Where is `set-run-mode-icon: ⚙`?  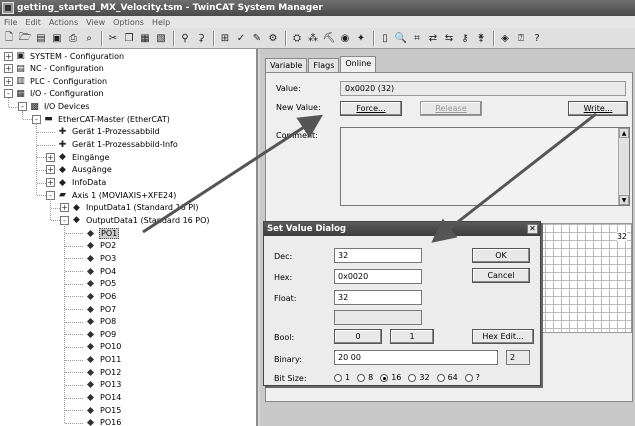
set-run-mode-icon: ⚙ is located at coordinates (273, 38).